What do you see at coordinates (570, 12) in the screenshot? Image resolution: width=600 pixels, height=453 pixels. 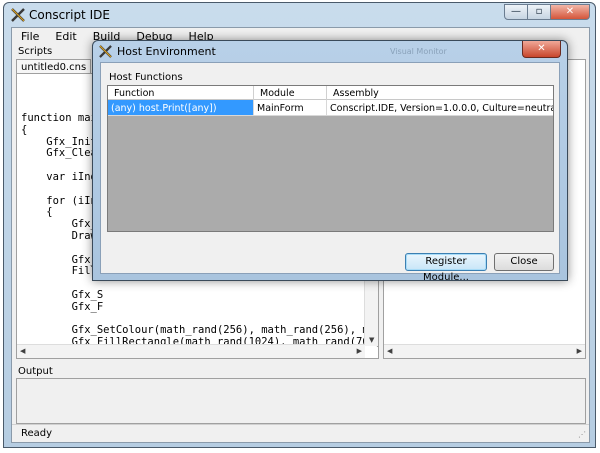 I see `close-button: ✕` at bounding box center [570, 12].